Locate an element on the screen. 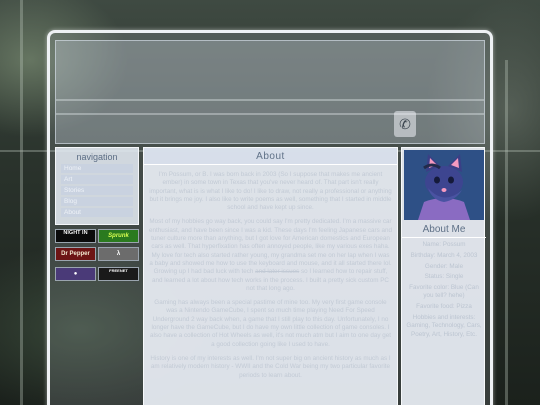 The image size is (540, 405). navigation-panel: navigation Home Art Stories Blog About is located at coordinates (97, 186).